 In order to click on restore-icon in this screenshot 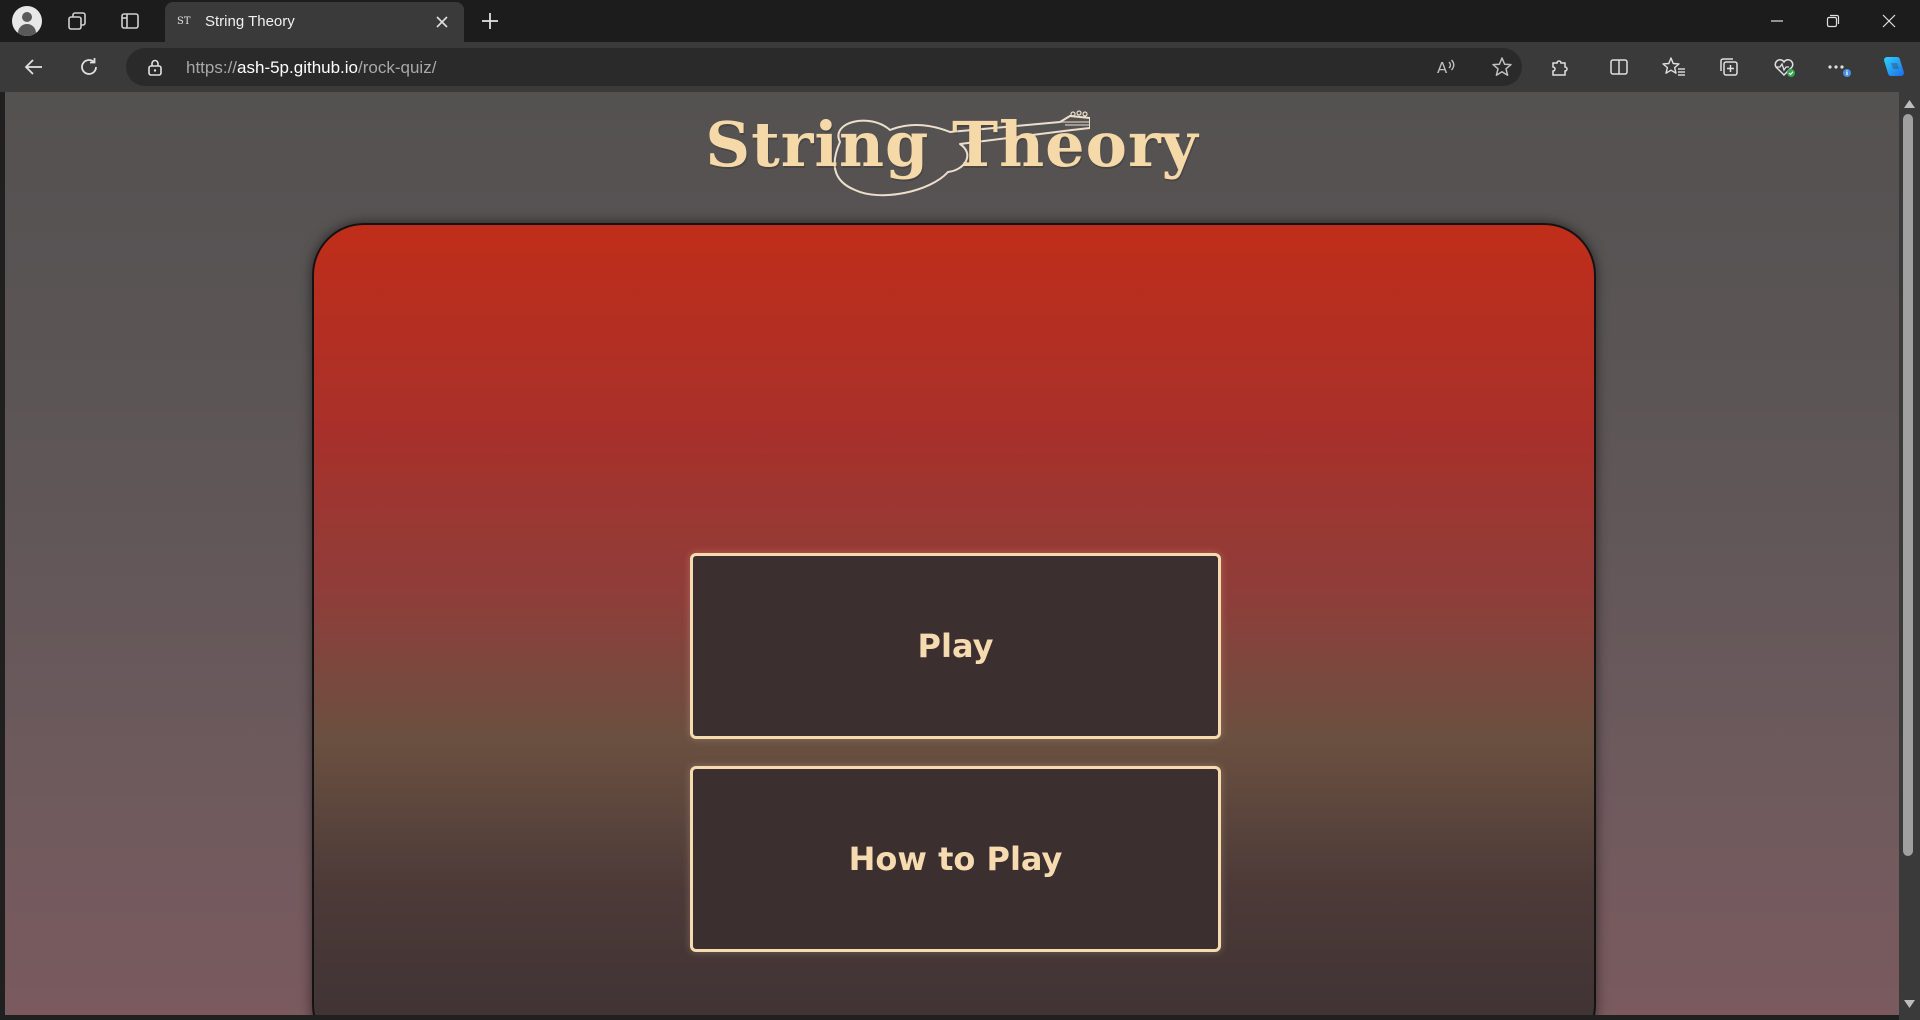, I will do `click(1833, 21)`.